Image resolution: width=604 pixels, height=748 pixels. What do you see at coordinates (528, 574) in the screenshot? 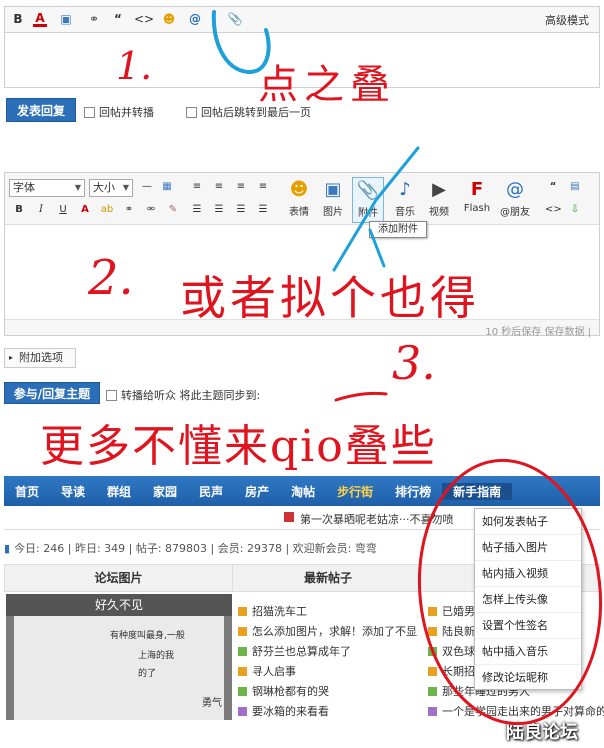
I see `menu-item-insert-video: 帖内插入视频` at bounding box center [528, 574].